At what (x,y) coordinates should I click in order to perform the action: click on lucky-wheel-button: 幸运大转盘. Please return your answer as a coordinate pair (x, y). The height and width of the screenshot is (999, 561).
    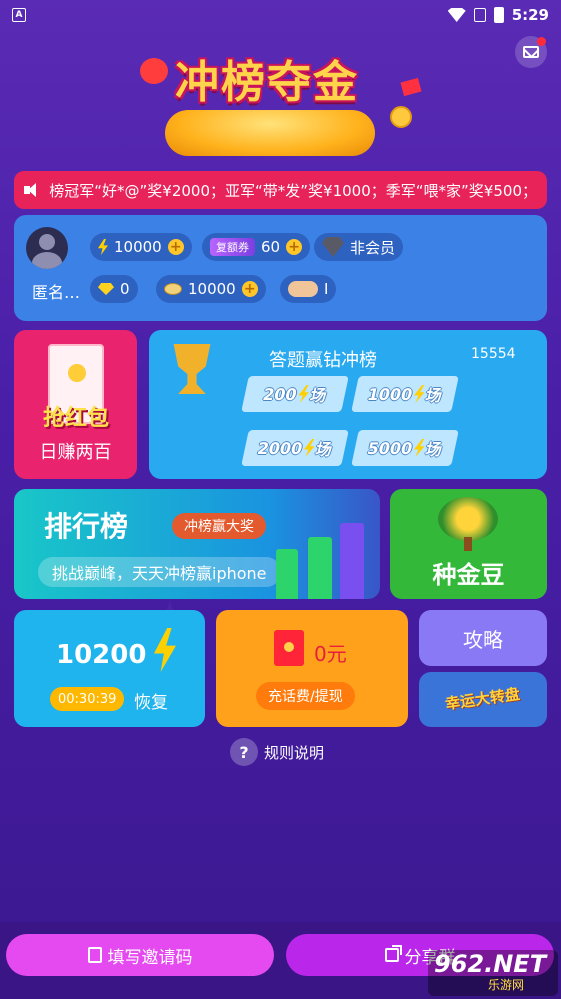
    Looking at the image, I should click on (483, 699).